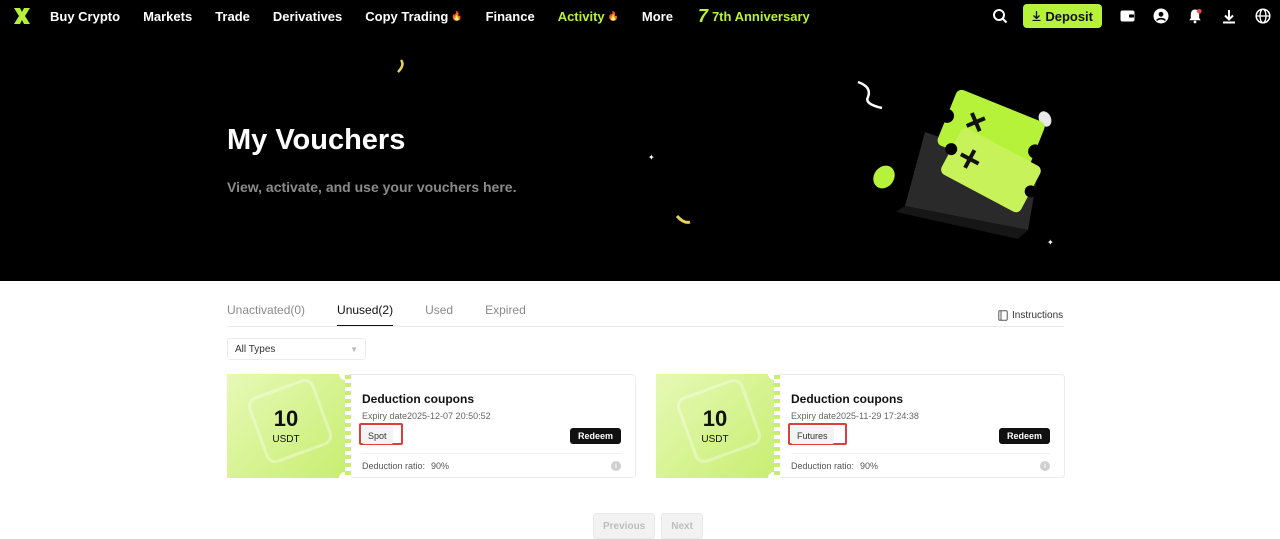 The width and height of the screenshot is (1280, 539). What do you see at coordinates (365, 313) in the screenshot?
I see `tab-unused: Unused(2)` at bounding box center [365, 313].